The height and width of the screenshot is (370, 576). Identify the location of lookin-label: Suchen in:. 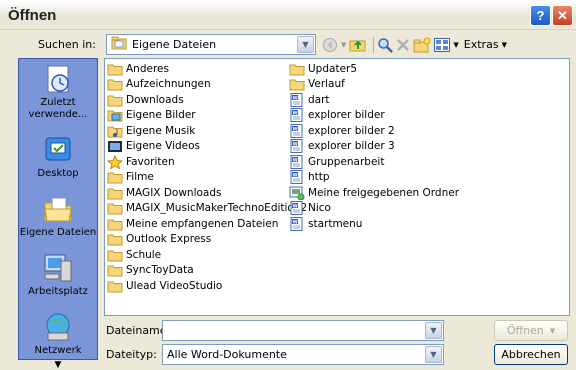
(67, 44).